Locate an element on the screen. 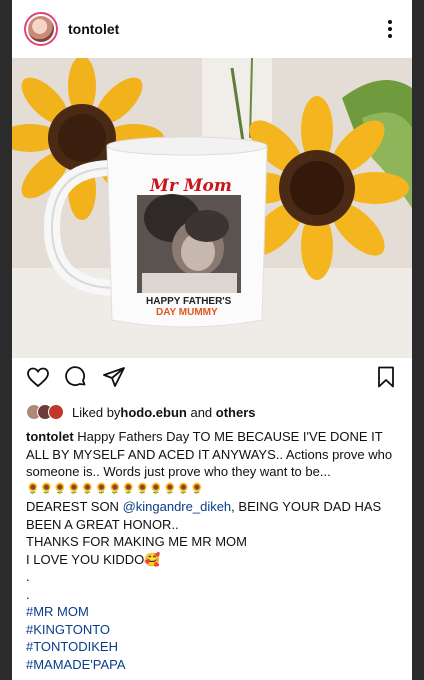  likes-row: Liked by hodo.ebun and others is located at coordinates (212, 412).